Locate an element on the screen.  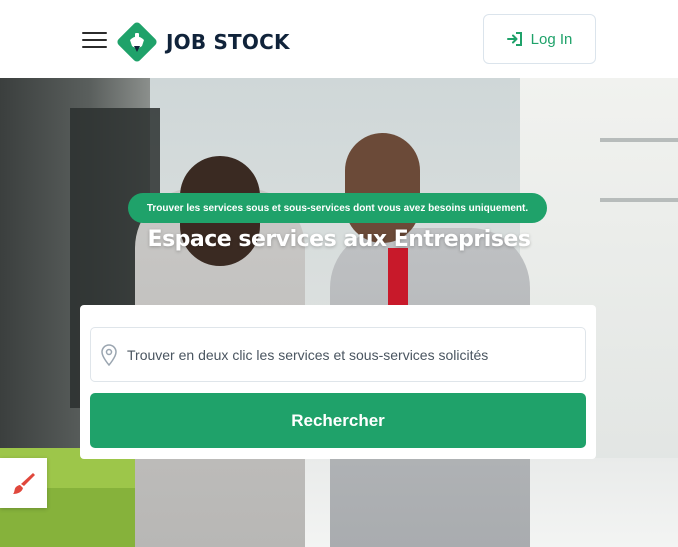
search-field is located at coordinates (338, 354).